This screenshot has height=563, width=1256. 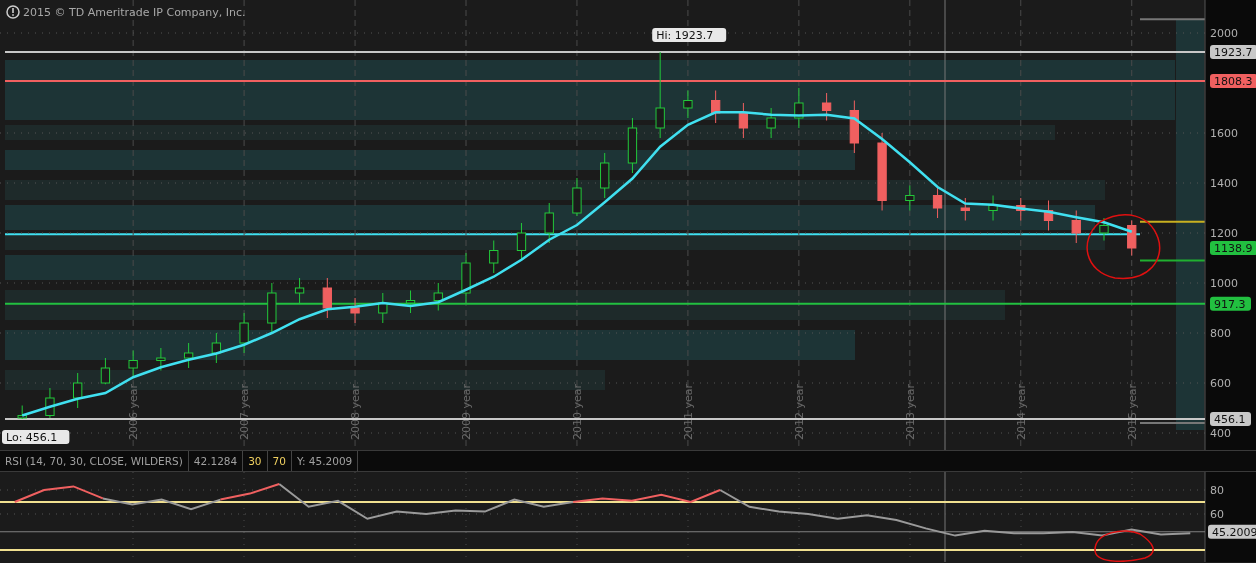 What do you see at coordinates (1224, 233) in the screenshot?
I see `axis-label: 1200` at bounding box center [1224, 233].